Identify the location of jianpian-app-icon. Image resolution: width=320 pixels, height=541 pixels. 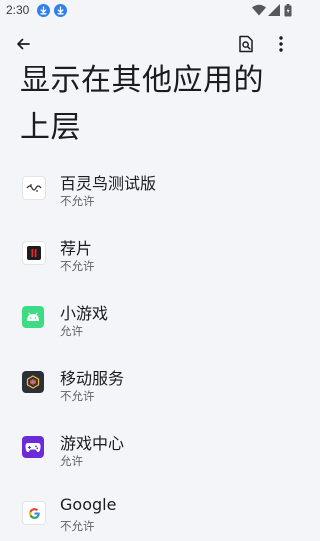
(34, 253).